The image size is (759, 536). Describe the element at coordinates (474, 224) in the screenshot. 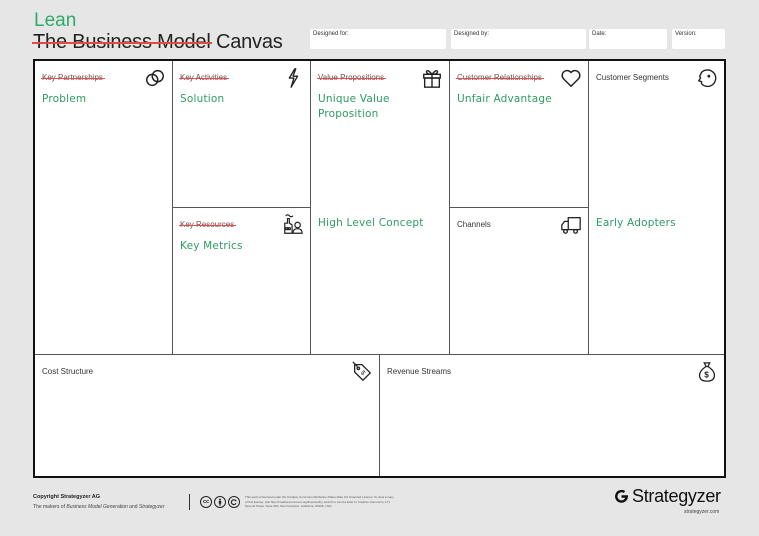

I see `block-label: Channels` at that location.